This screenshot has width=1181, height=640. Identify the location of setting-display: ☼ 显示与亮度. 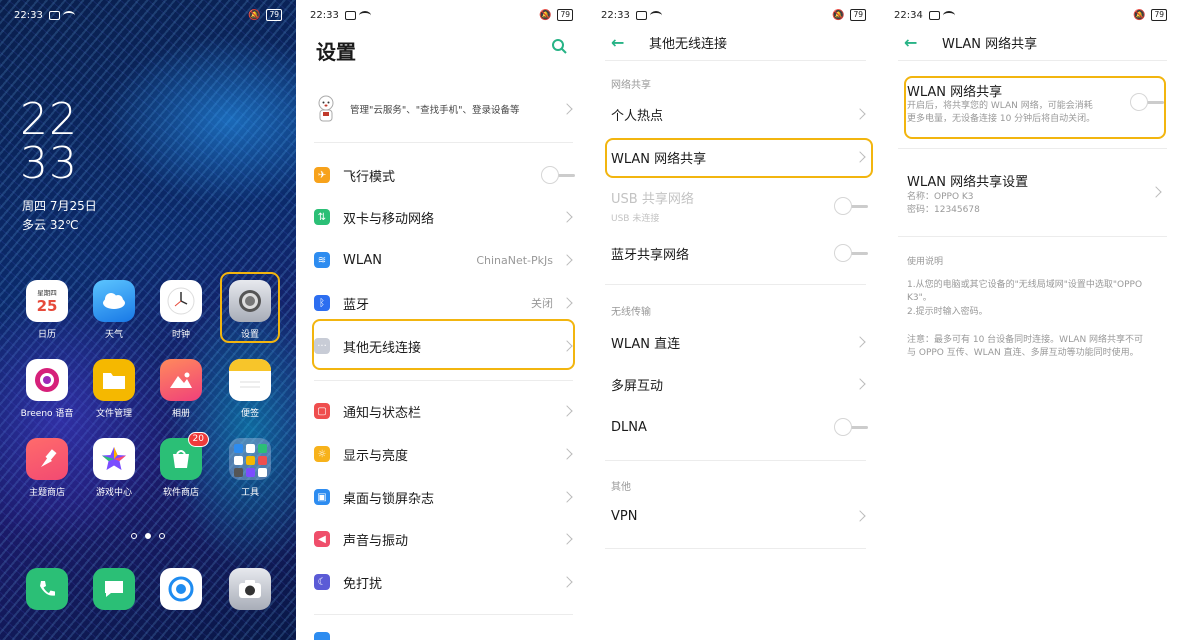
(445, 454).